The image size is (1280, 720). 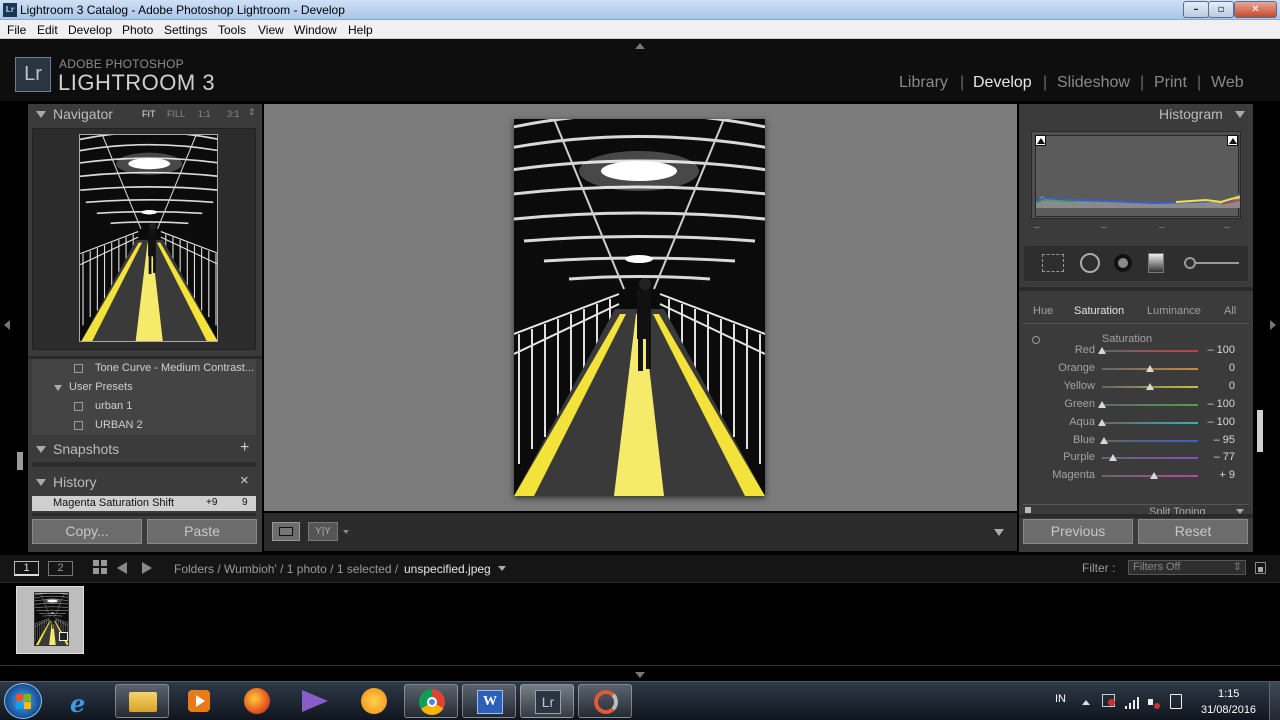 What do you see at coordinates (1215, 475) in the screenshot?
I see `slider-value-magenta: + 9` at bounding box center [1215, 475].